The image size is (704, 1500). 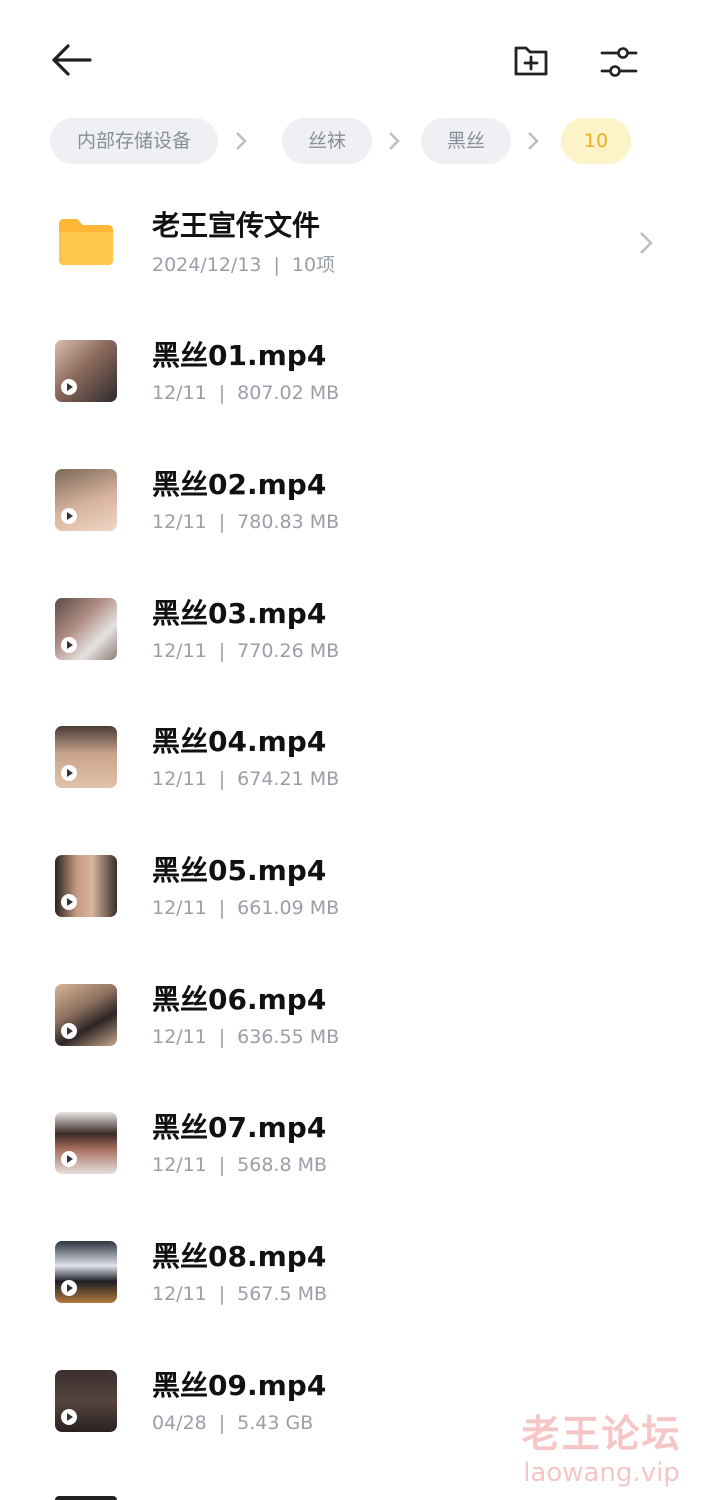 I want to click on file-date: 04/28, so click(x=179, y=1423).